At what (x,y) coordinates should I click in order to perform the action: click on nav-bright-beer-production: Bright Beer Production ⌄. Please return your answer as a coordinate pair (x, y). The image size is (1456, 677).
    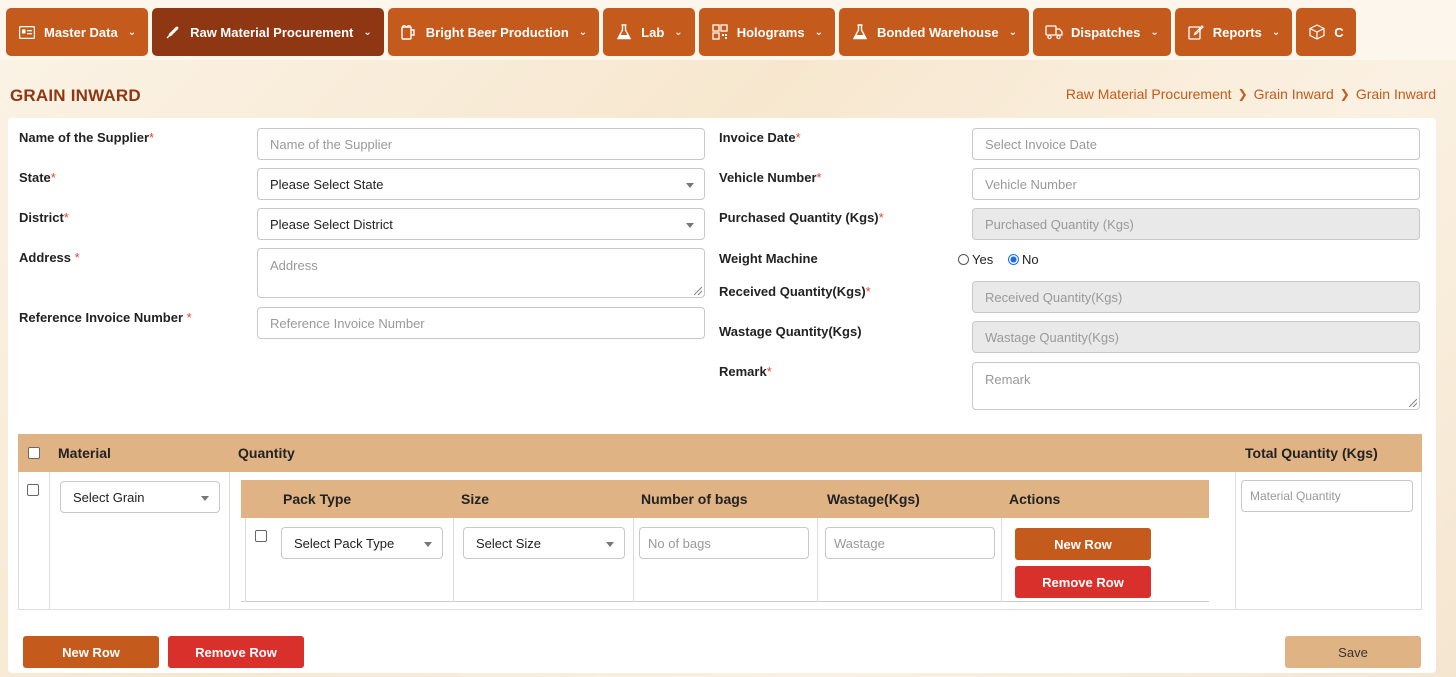
    Looking at the image, I should click on (493, 32).